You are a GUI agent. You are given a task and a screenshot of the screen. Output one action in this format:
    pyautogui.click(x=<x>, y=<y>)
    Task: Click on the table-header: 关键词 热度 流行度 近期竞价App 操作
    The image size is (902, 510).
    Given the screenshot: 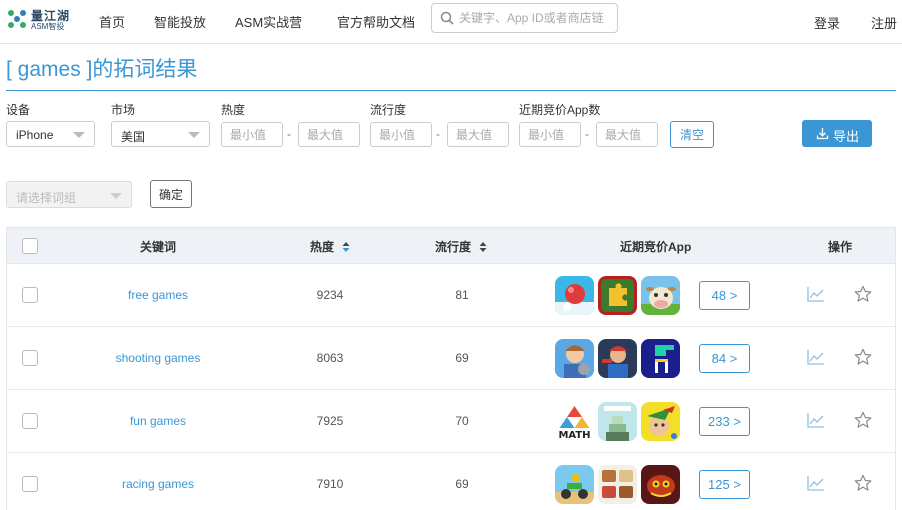 What is the action you would take?
    pyautogui.click(x=451, y=245)
    